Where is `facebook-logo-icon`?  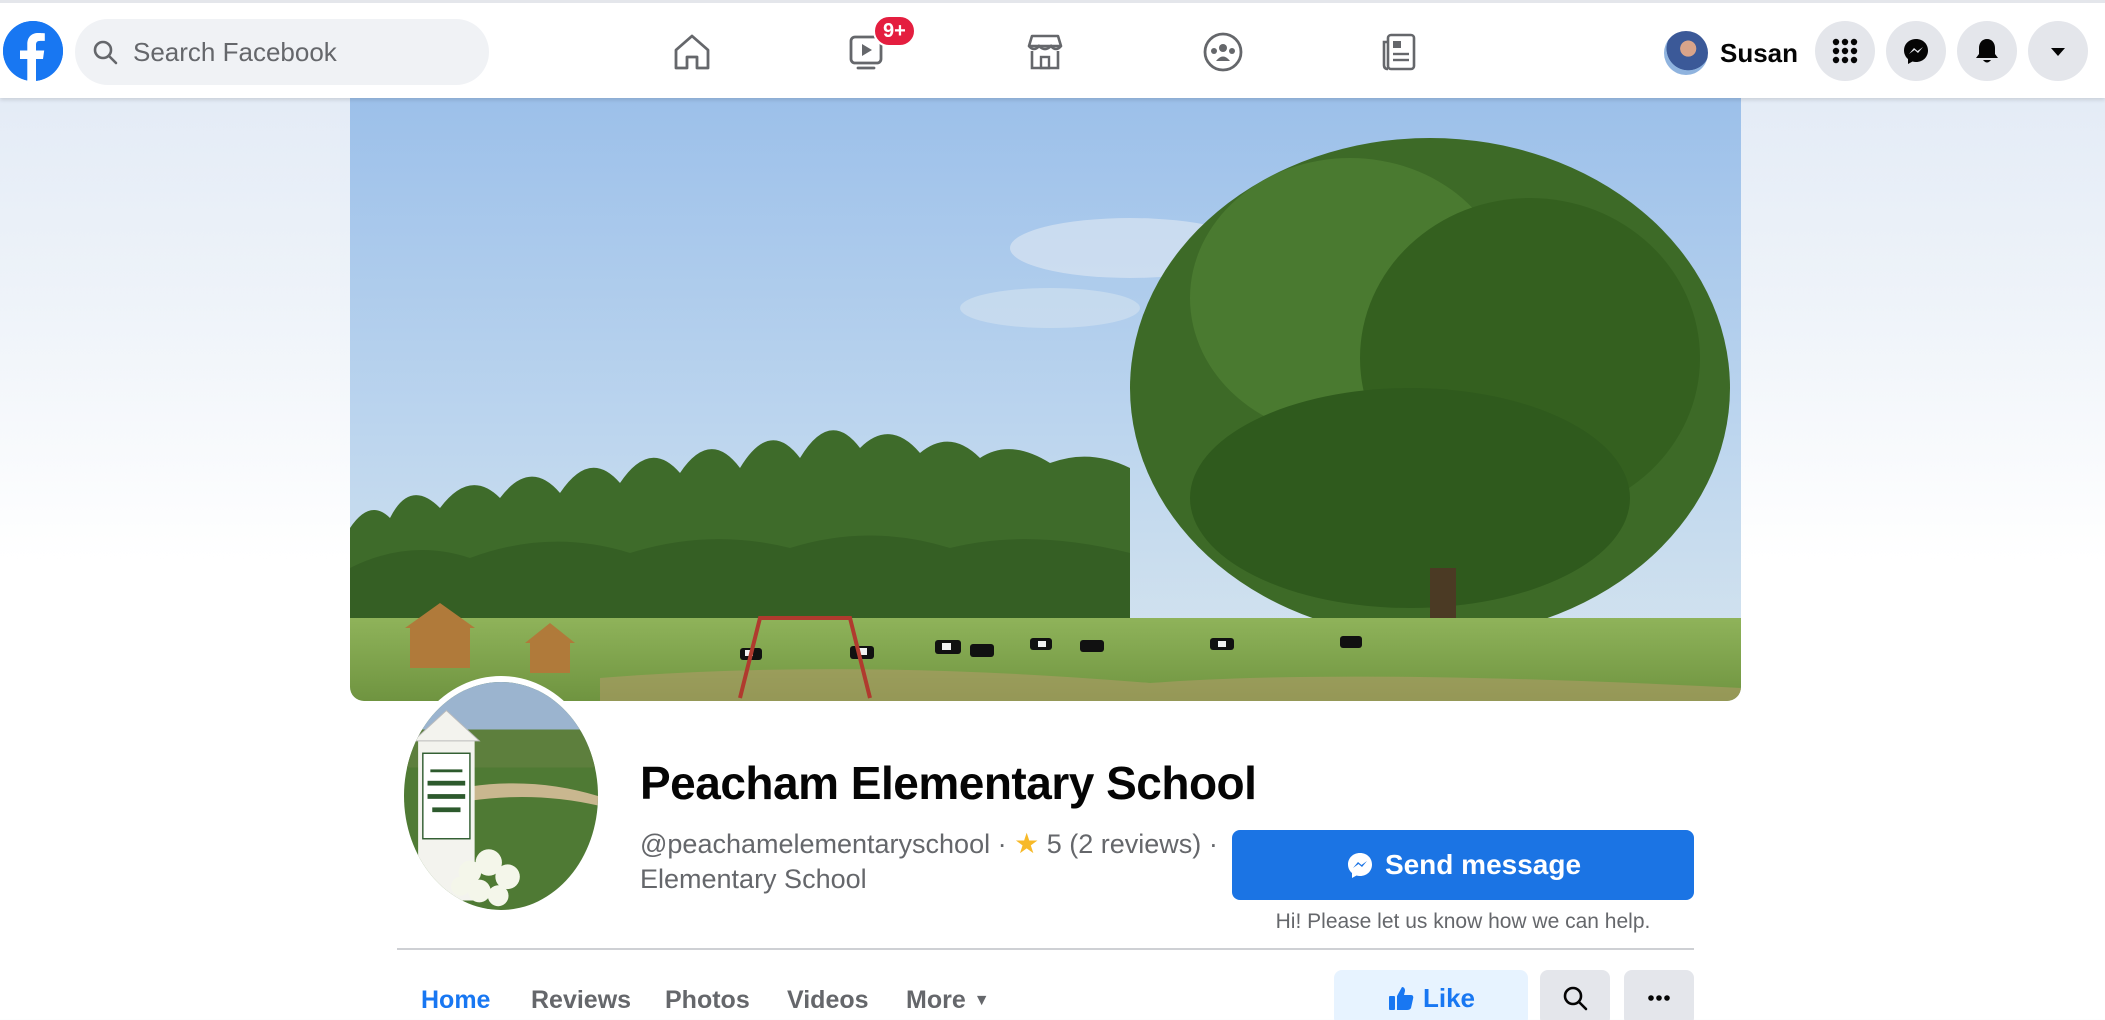
facebook-logo-icon is located at coordinates (33, 51).